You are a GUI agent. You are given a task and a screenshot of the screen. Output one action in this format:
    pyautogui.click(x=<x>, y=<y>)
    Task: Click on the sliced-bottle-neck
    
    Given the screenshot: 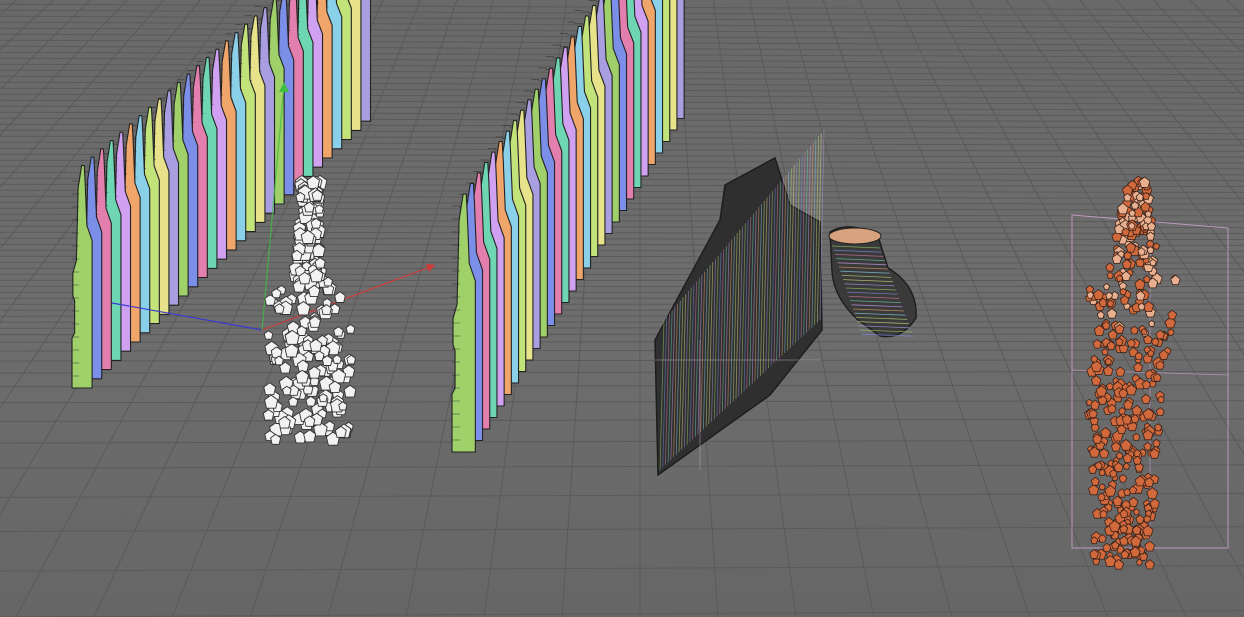 What is the action you would take?
    pyautogui.click(x=872, y=282)
    